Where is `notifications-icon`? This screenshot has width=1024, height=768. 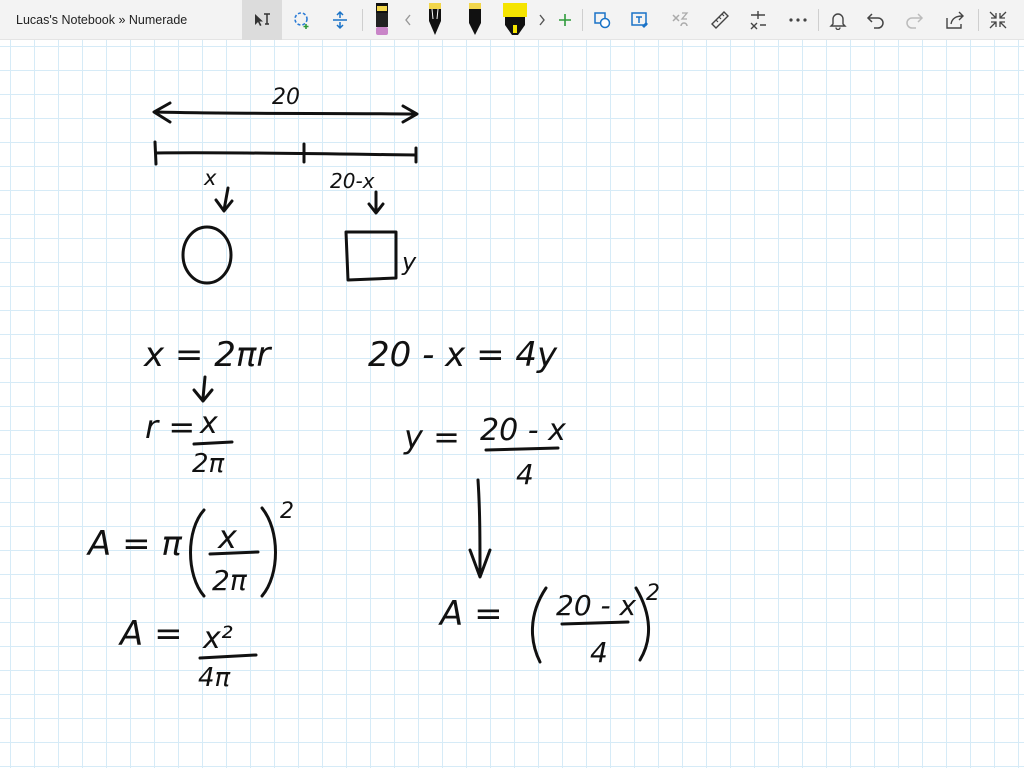 notifications-icon is located at coordinates (838, 20).